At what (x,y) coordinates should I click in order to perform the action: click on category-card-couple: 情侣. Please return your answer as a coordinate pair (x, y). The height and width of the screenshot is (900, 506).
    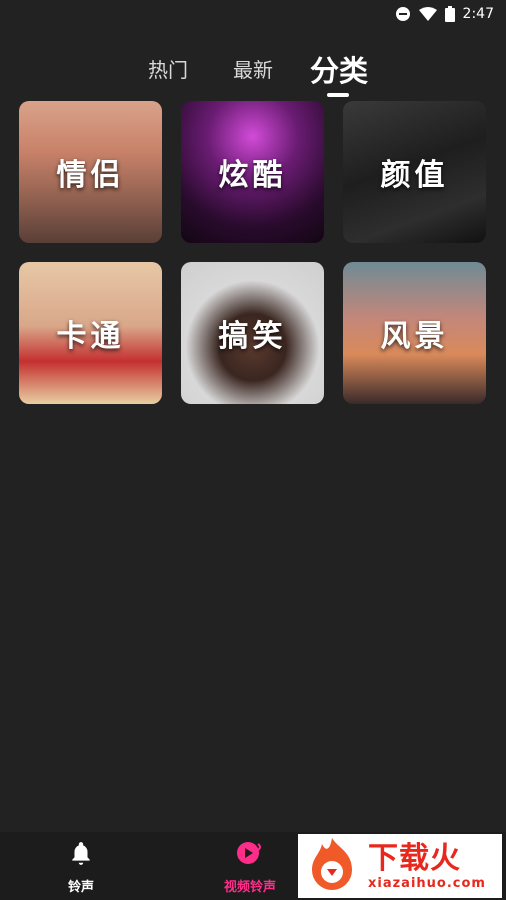
    Looking at the image, I should click on (90, 172).